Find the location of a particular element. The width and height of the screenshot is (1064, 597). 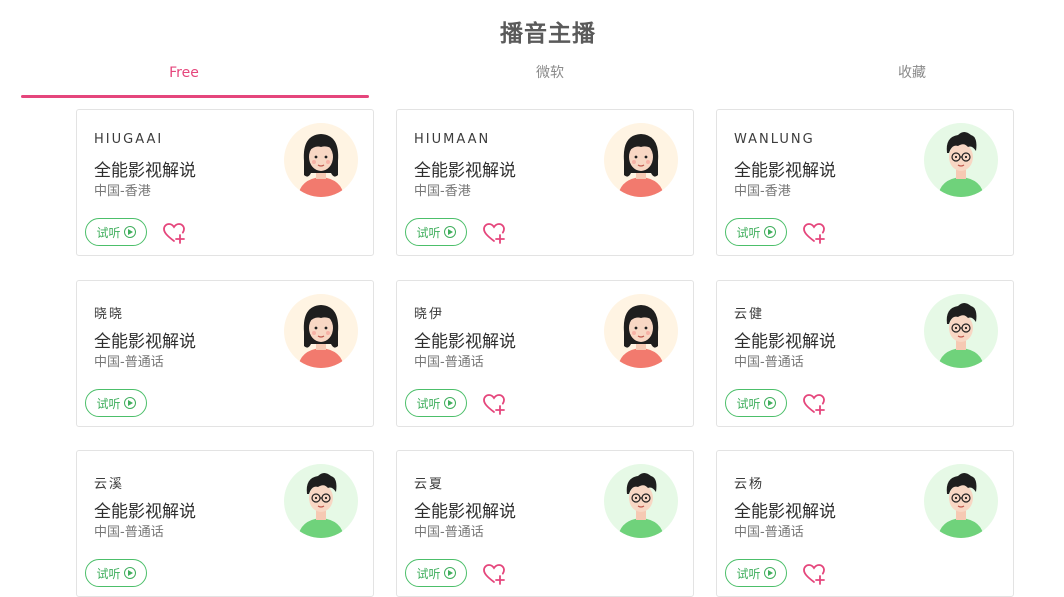

tab-favorites: 收藏 is located at coordinates (908, 78).